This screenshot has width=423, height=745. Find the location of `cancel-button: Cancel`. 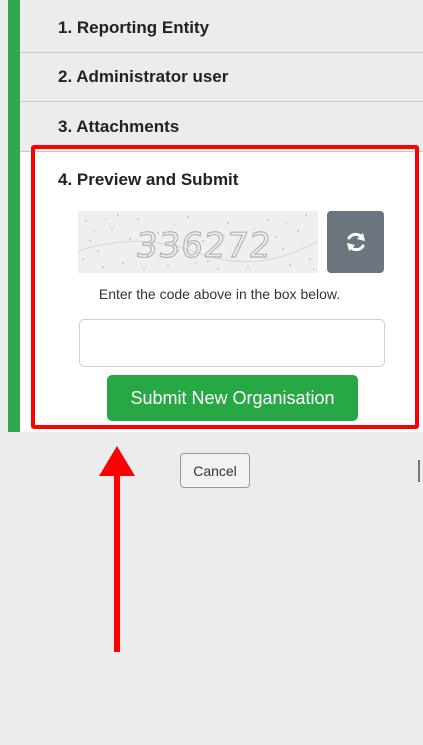

cancel-button: Cancel is located at coordinates (215, 470).